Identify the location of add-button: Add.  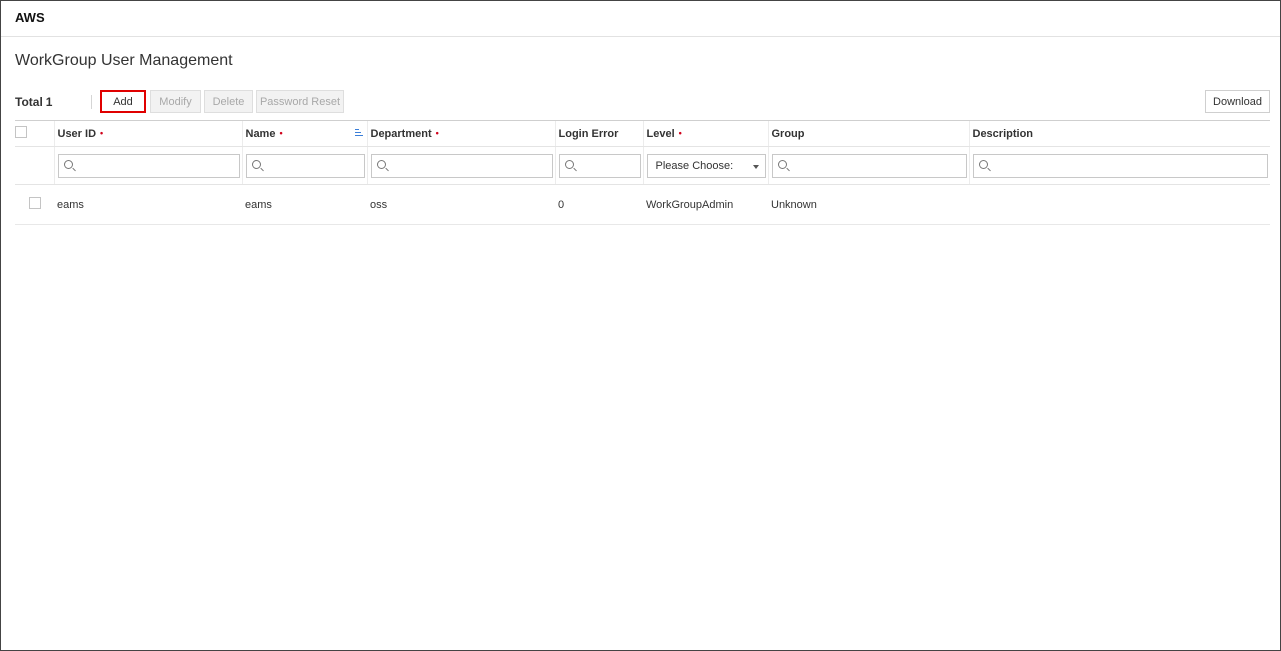
(123, 101).